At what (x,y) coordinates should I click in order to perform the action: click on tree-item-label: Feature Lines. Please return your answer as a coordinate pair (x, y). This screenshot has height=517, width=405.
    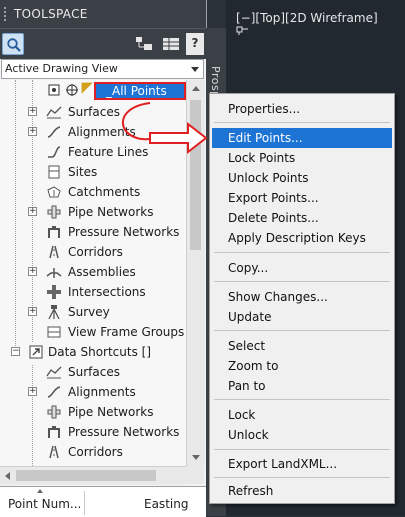
    Looking at the image, I should click on (108, 152).